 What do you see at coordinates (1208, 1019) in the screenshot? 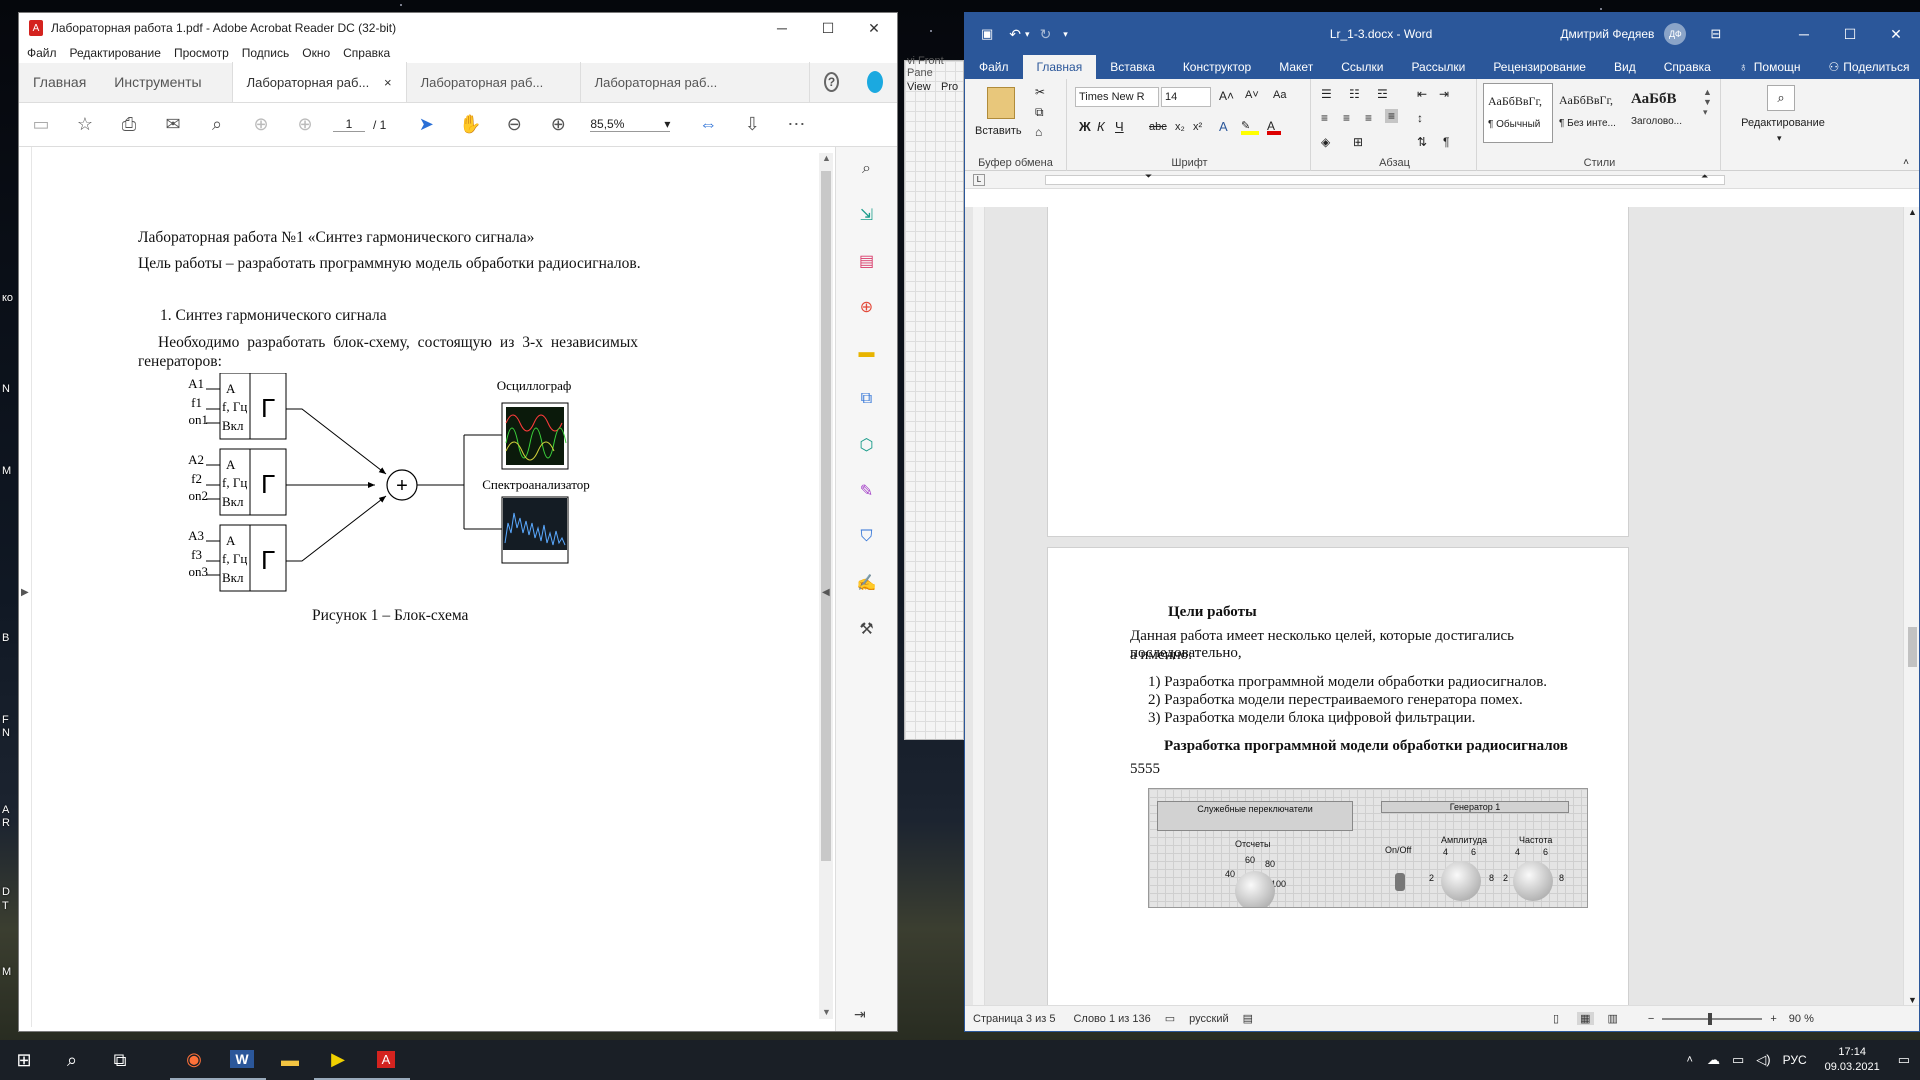
I see `language: русский` at bounding box center [1208, 1019].